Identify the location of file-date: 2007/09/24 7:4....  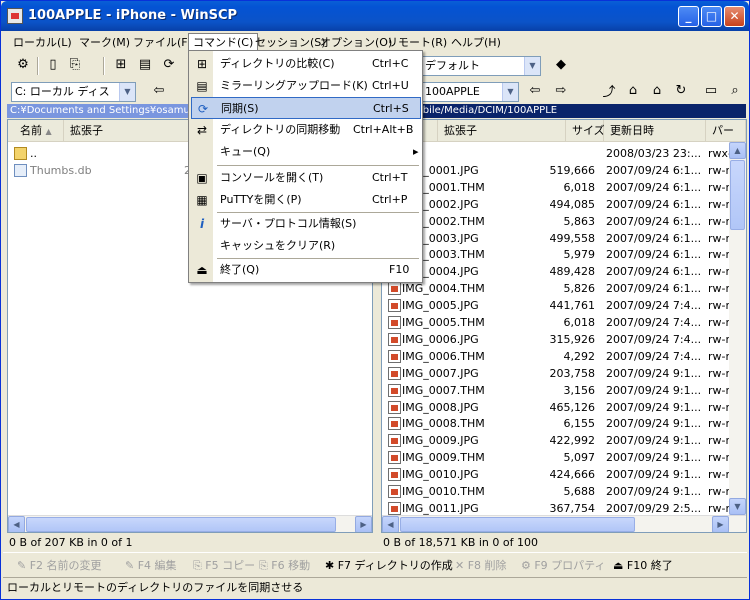
(654, 322).